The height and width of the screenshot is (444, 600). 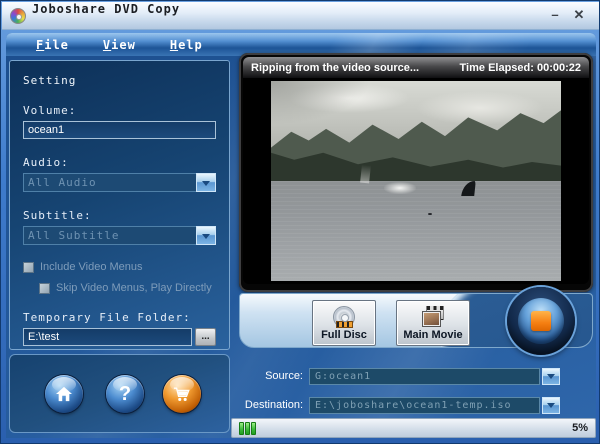 What do you see at coordinates (109, 182) in the screenshot?
I see `audio-dropdown-value: All Audio` at bounding box center [109, 182].